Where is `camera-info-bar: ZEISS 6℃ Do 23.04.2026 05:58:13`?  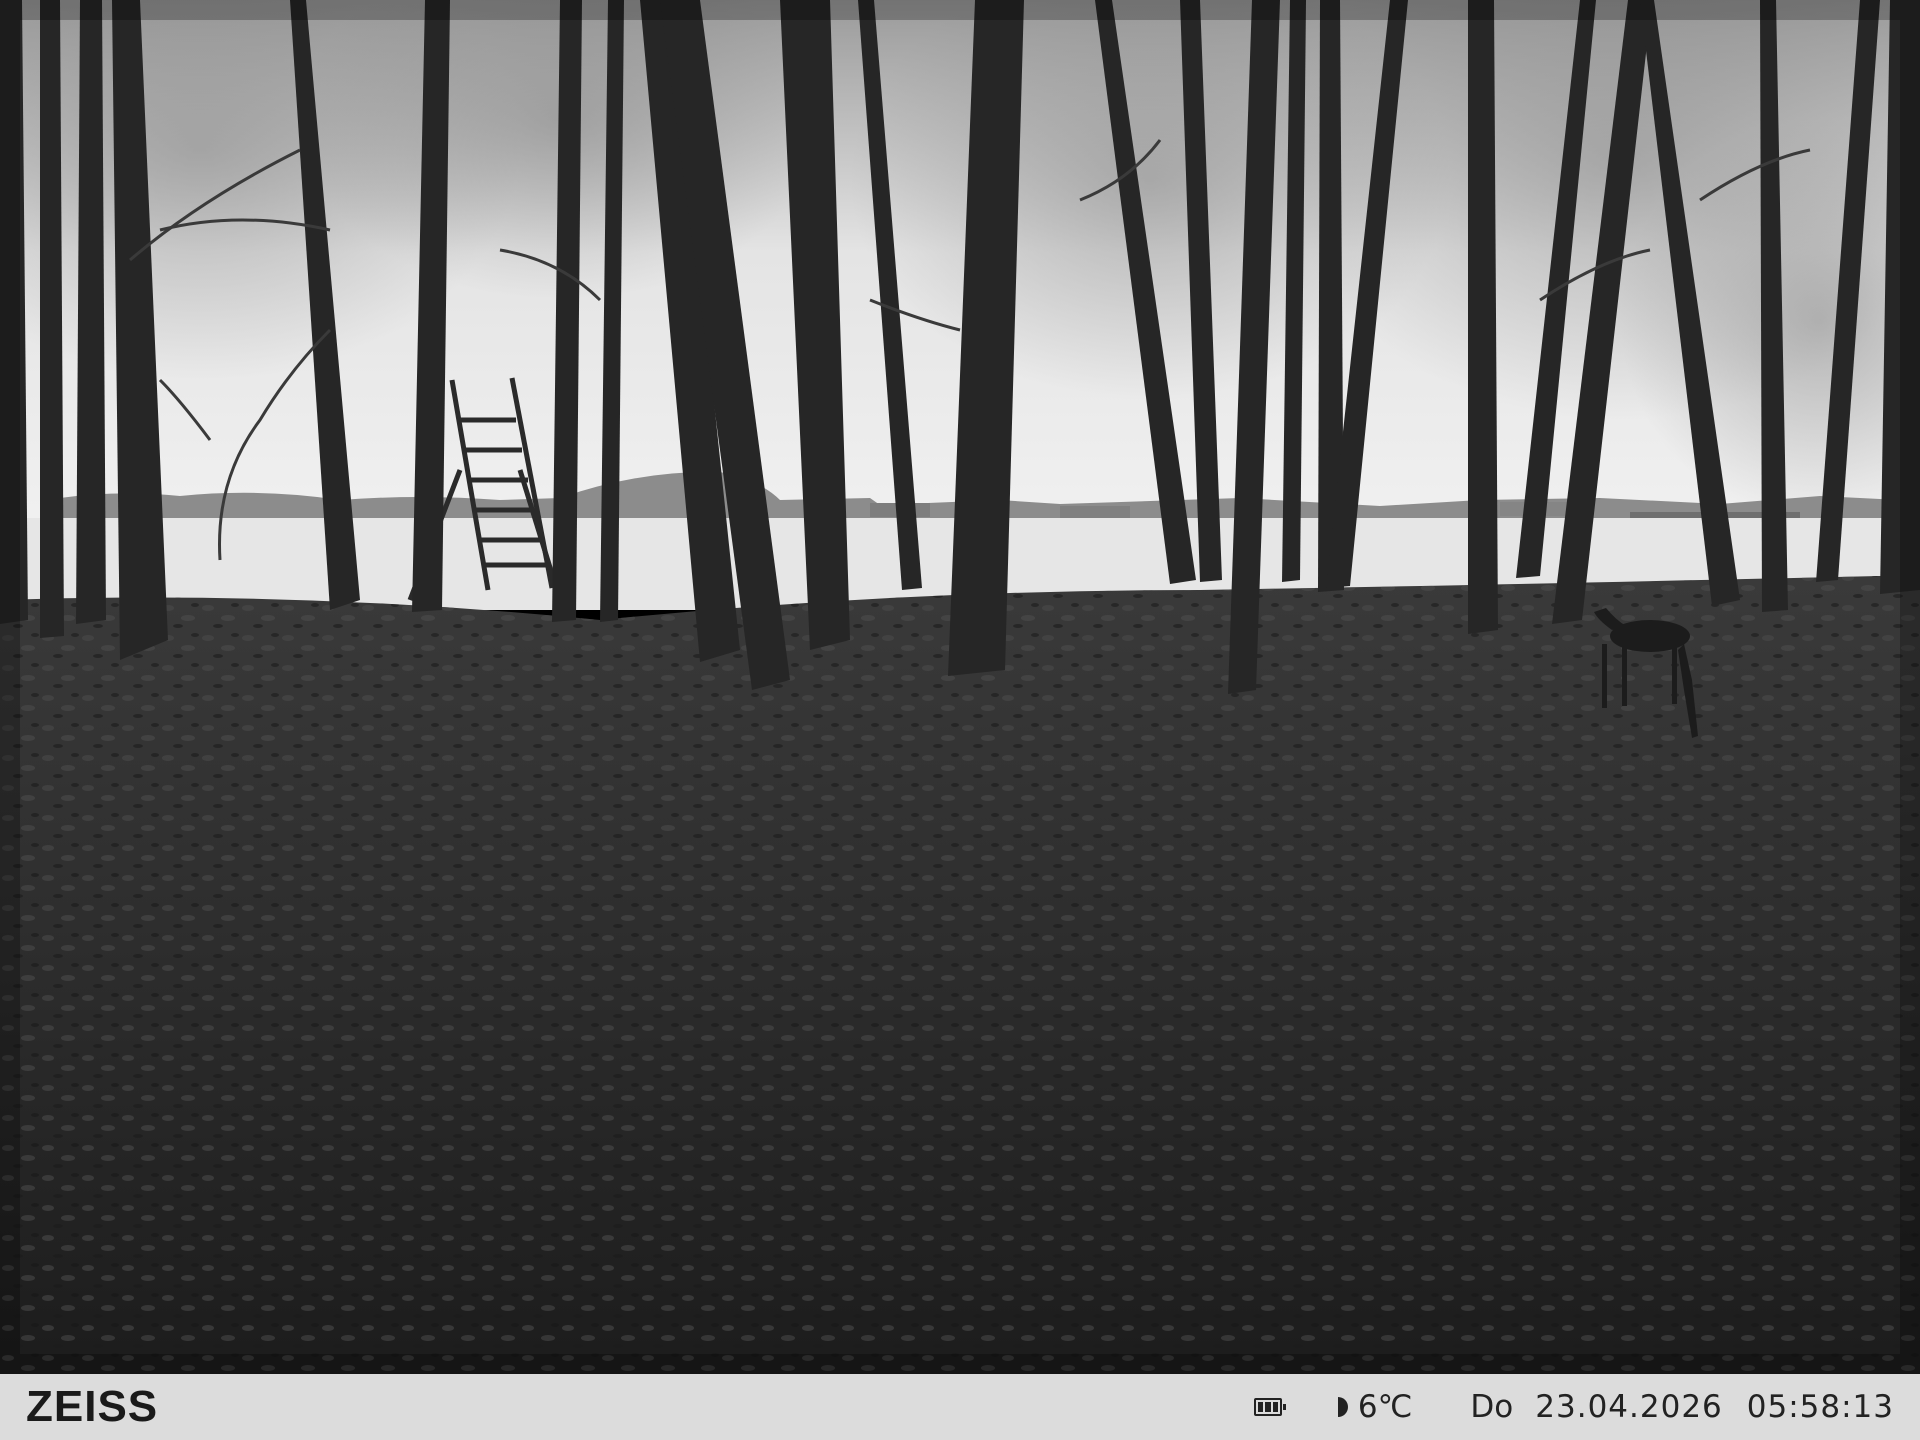 camera-info-bar: ZEISS 6℃ Do 23.04.2026 05:58:13 is located at coordinates (960, 1407).